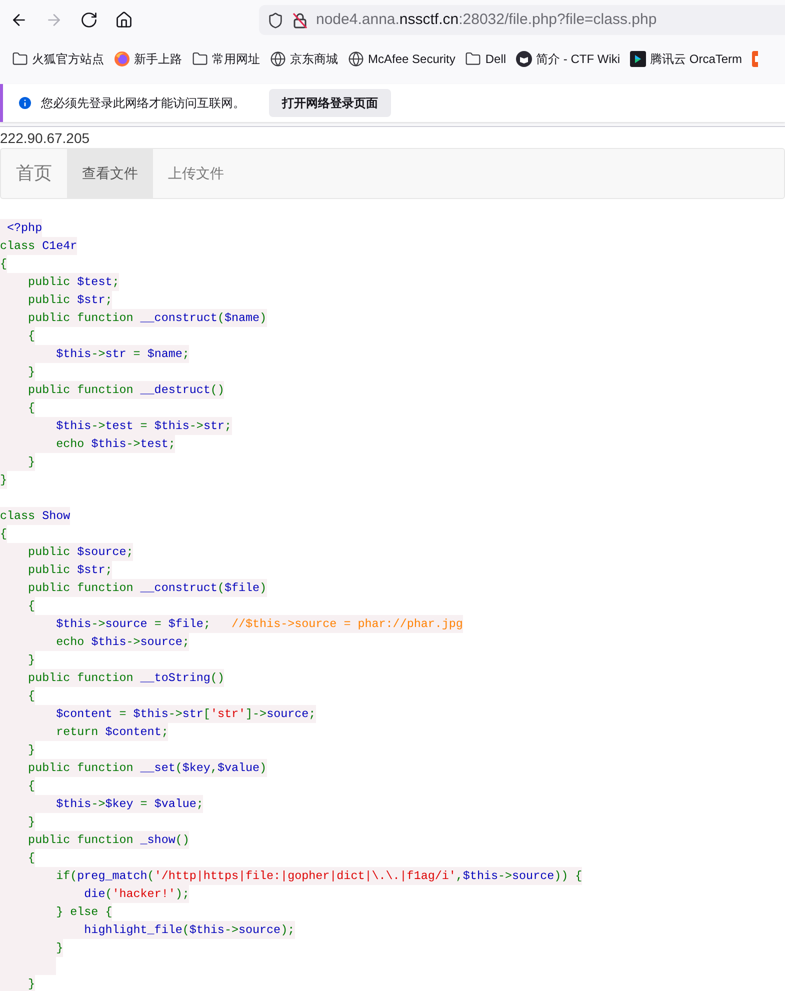 This screenshot has width=785, height=991. Describe the element at coordinates (568, 59) in the screenshot. I see `bookmark-item: 简介 - CTF Wiki` at that location.